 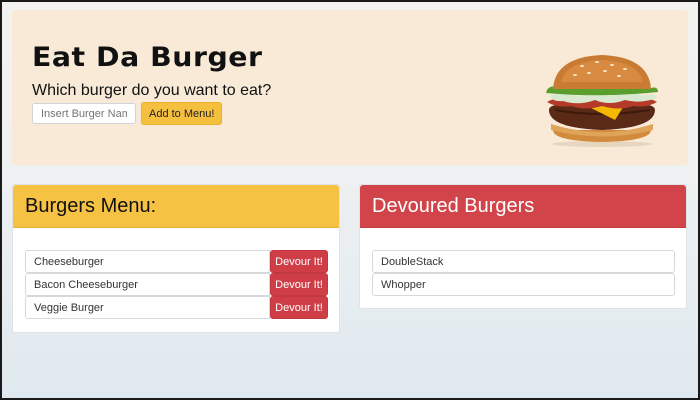 What do you see at coordinates (147, 57) in the screenshot?
I see `page-title: Eat Da Burger` at bounding box center [147, 57].